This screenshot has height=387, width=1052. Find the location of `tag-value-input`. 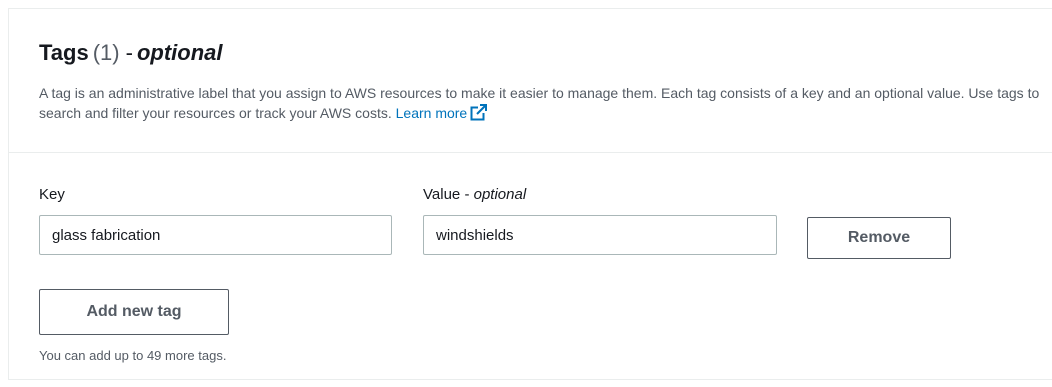

tag-value-input is located at coordinates (600, 235).